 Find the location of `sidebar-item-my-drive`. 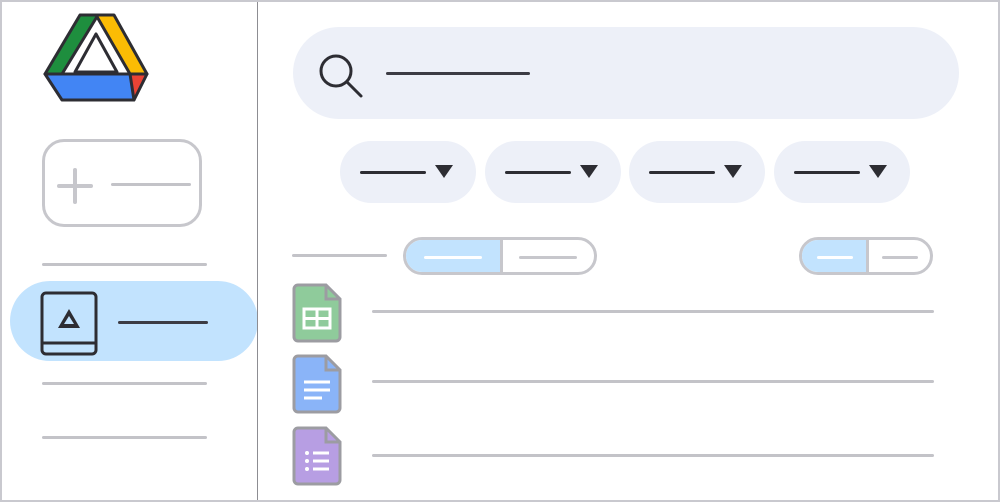

sidebar-item-my-drive is located at coordinates (134, 321).